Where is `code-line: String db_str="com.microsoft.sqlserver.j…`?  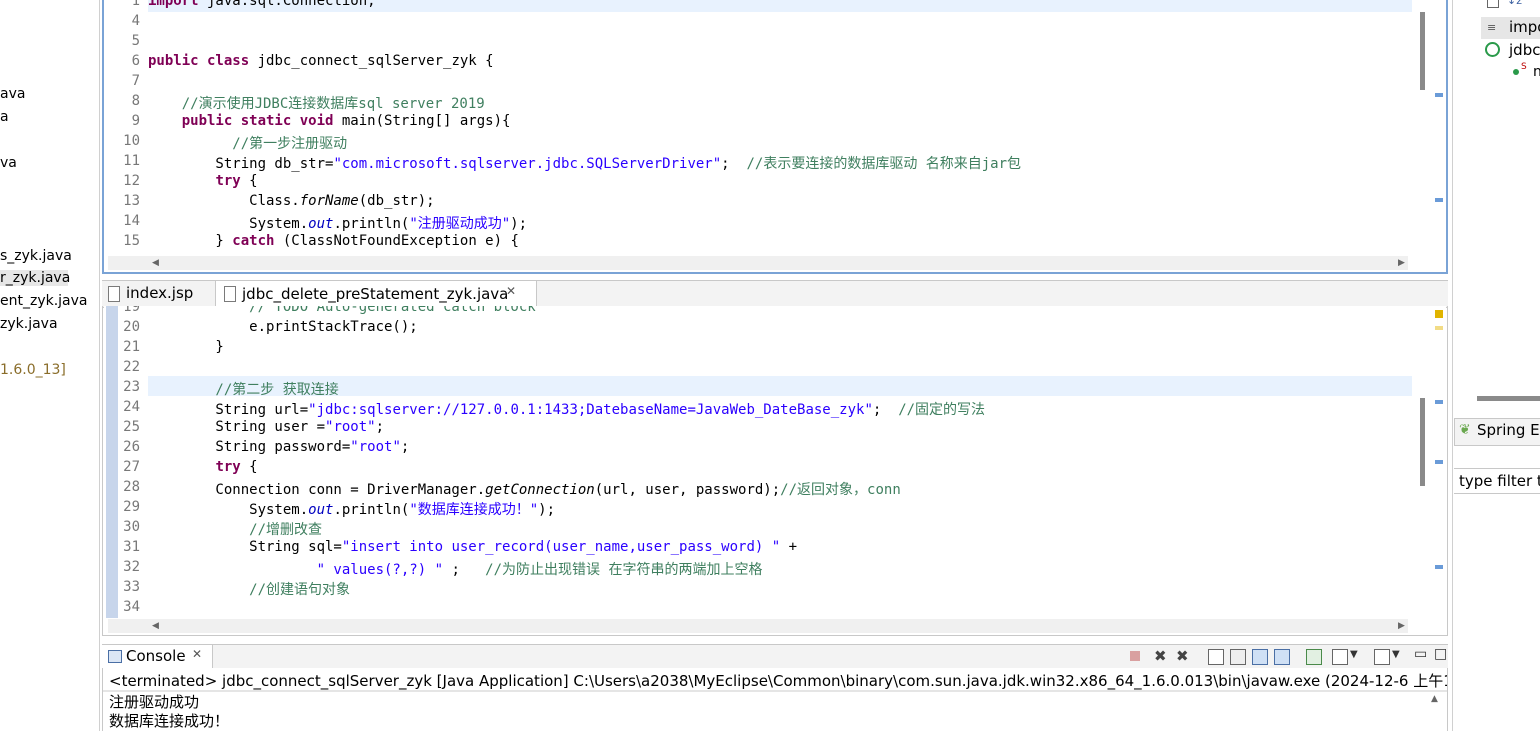 code-line: String db_str="com.microsoft.sqlserver.j… is located at coordinates (584, 163).